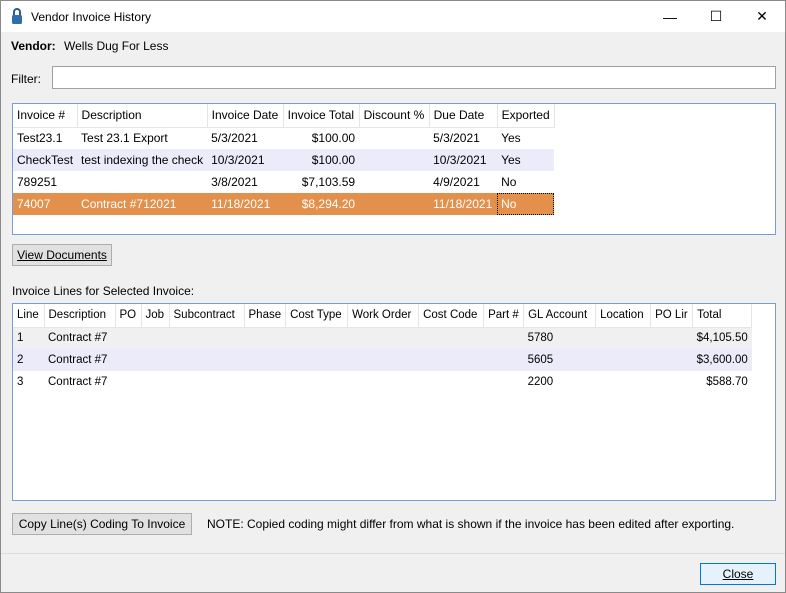 Image resolution: width=786 pixels, height=593 pixels. I want to click on table-cell: Test 23.1 Export, so click(124, 138).